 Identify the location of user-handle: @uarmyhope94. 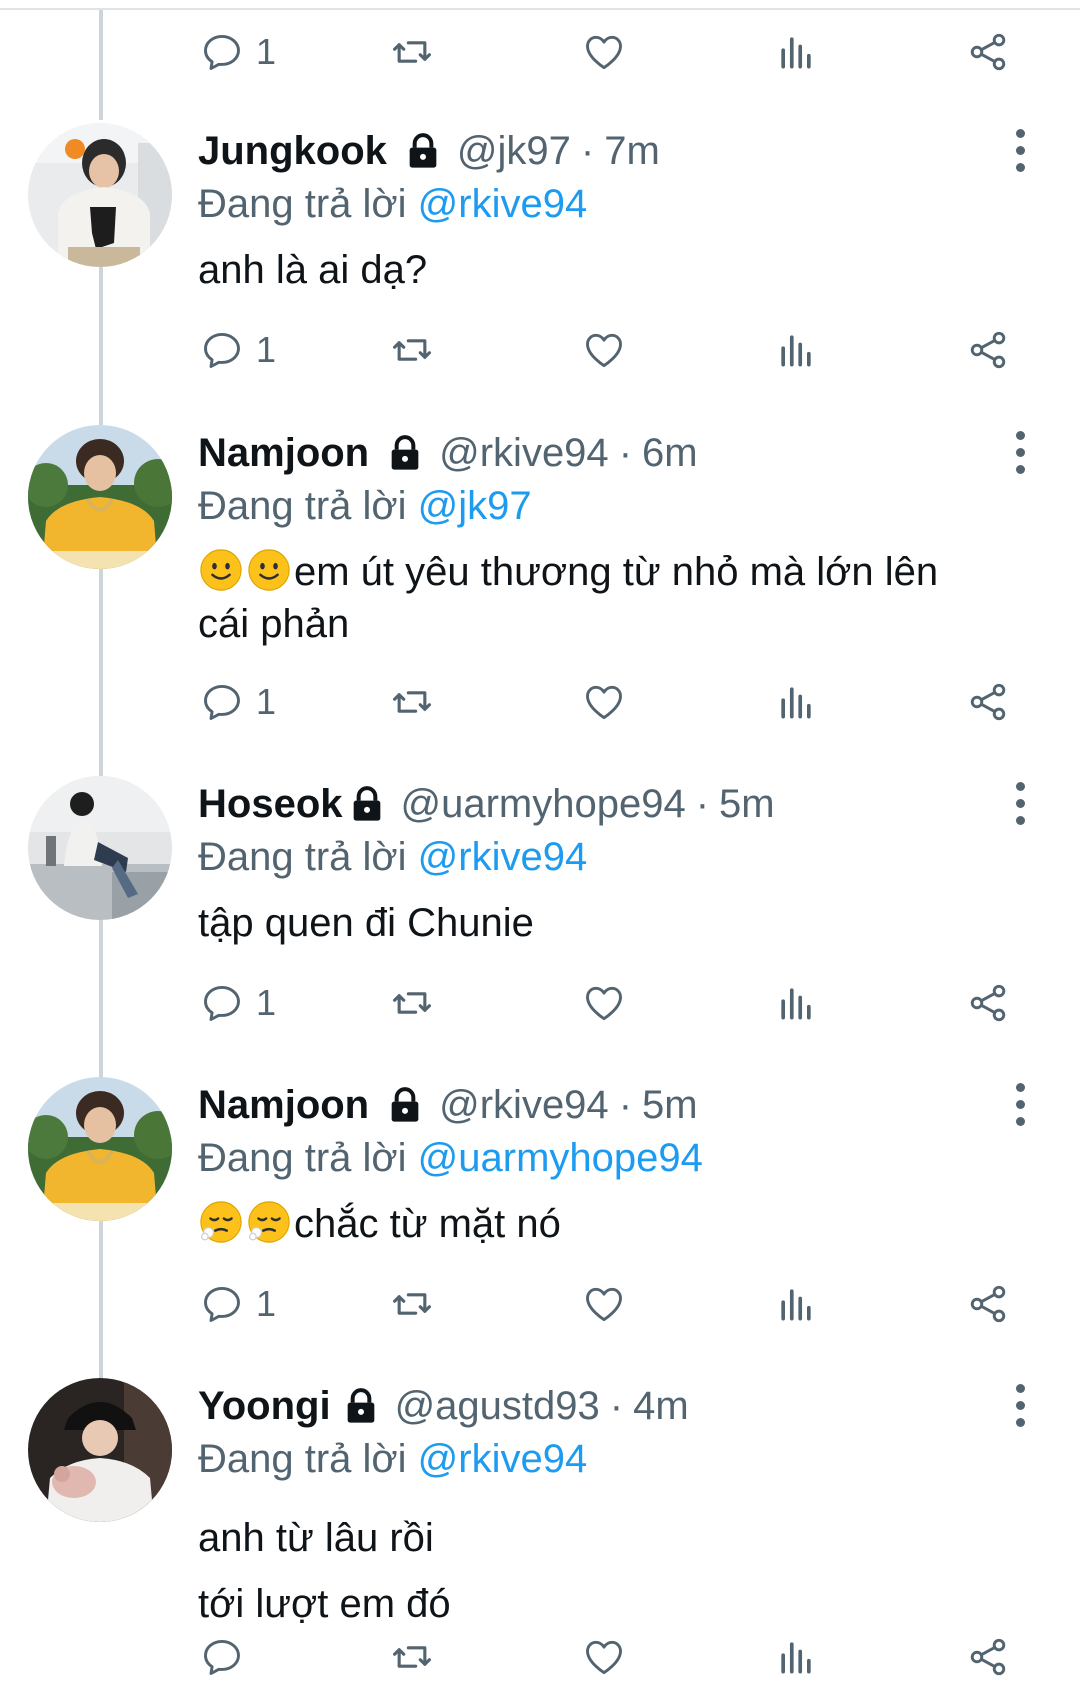
(543, 804).